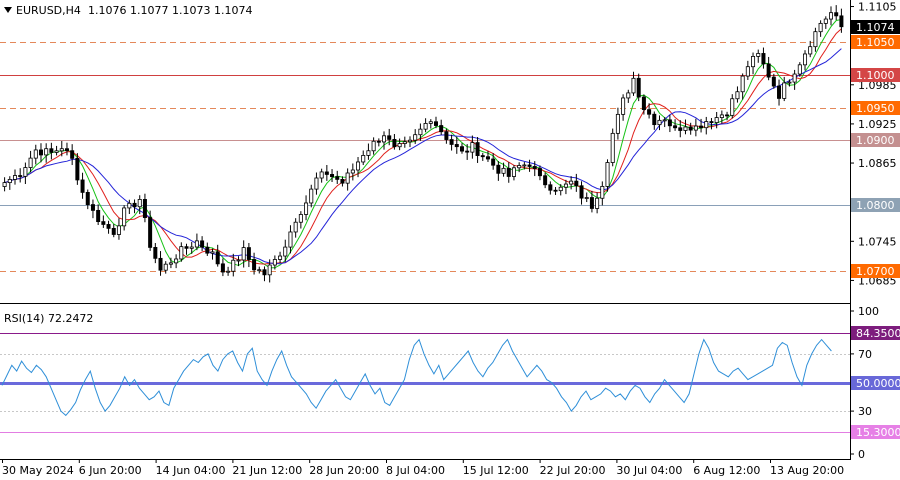 Image resolution: width=900 pixels, height=480 pixels. What do you see at coordinates (726, 470) in the screenshot?
I see `time-tick-label: 6 Aug 12:00` at bounding box center [726, 470].